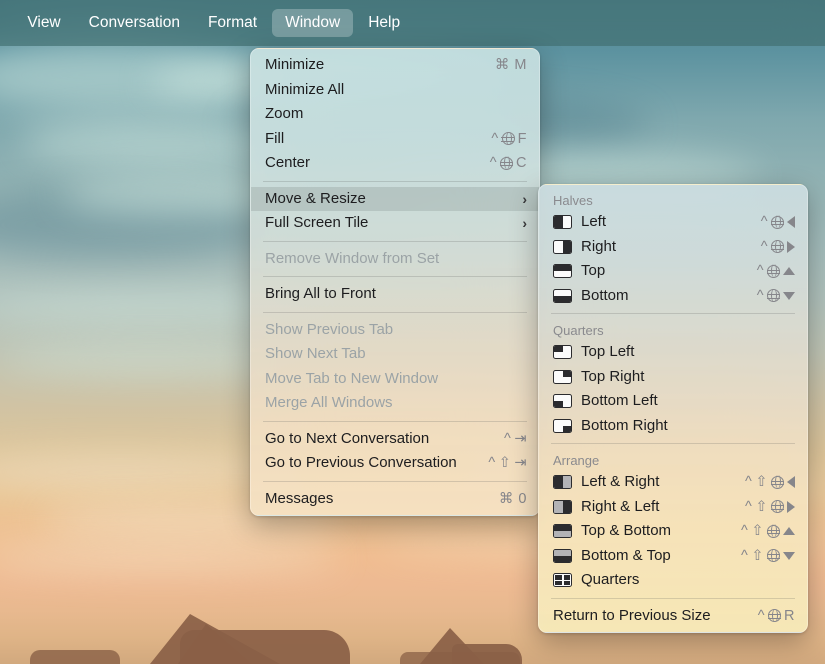 The height and width of the screenshot is (664, 825). I want to click on menu-item-label: Minimize, so click(295, 64).